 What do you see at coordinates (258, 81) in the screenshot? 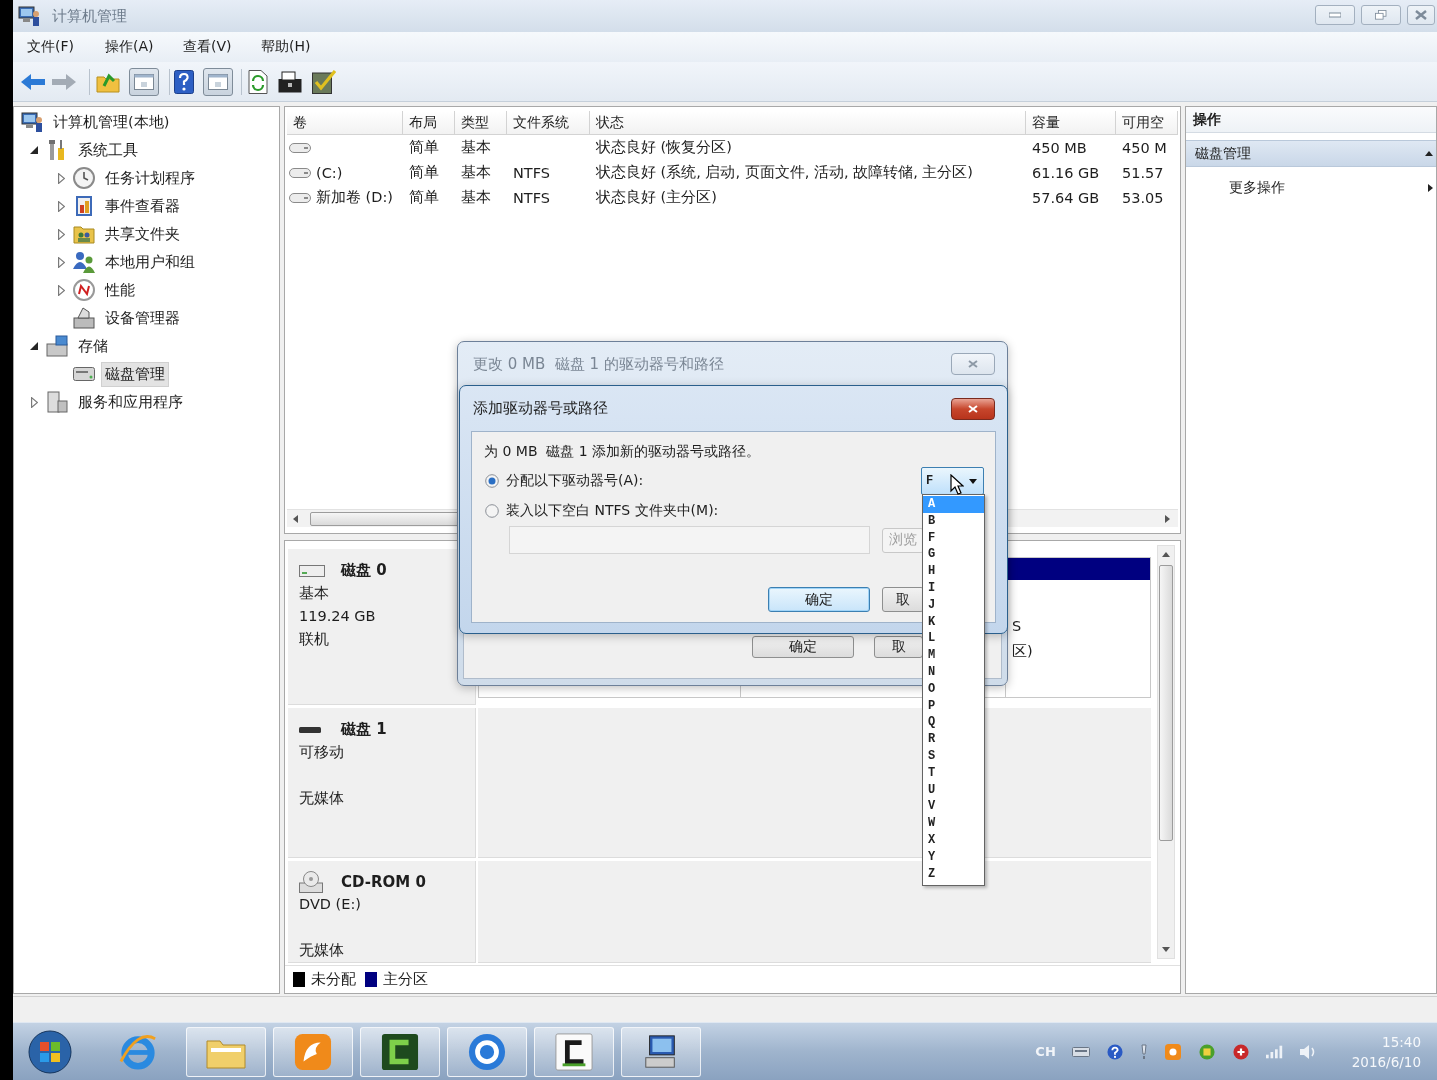
I see `refresh-document-icon` at bounding box center [258, 81].